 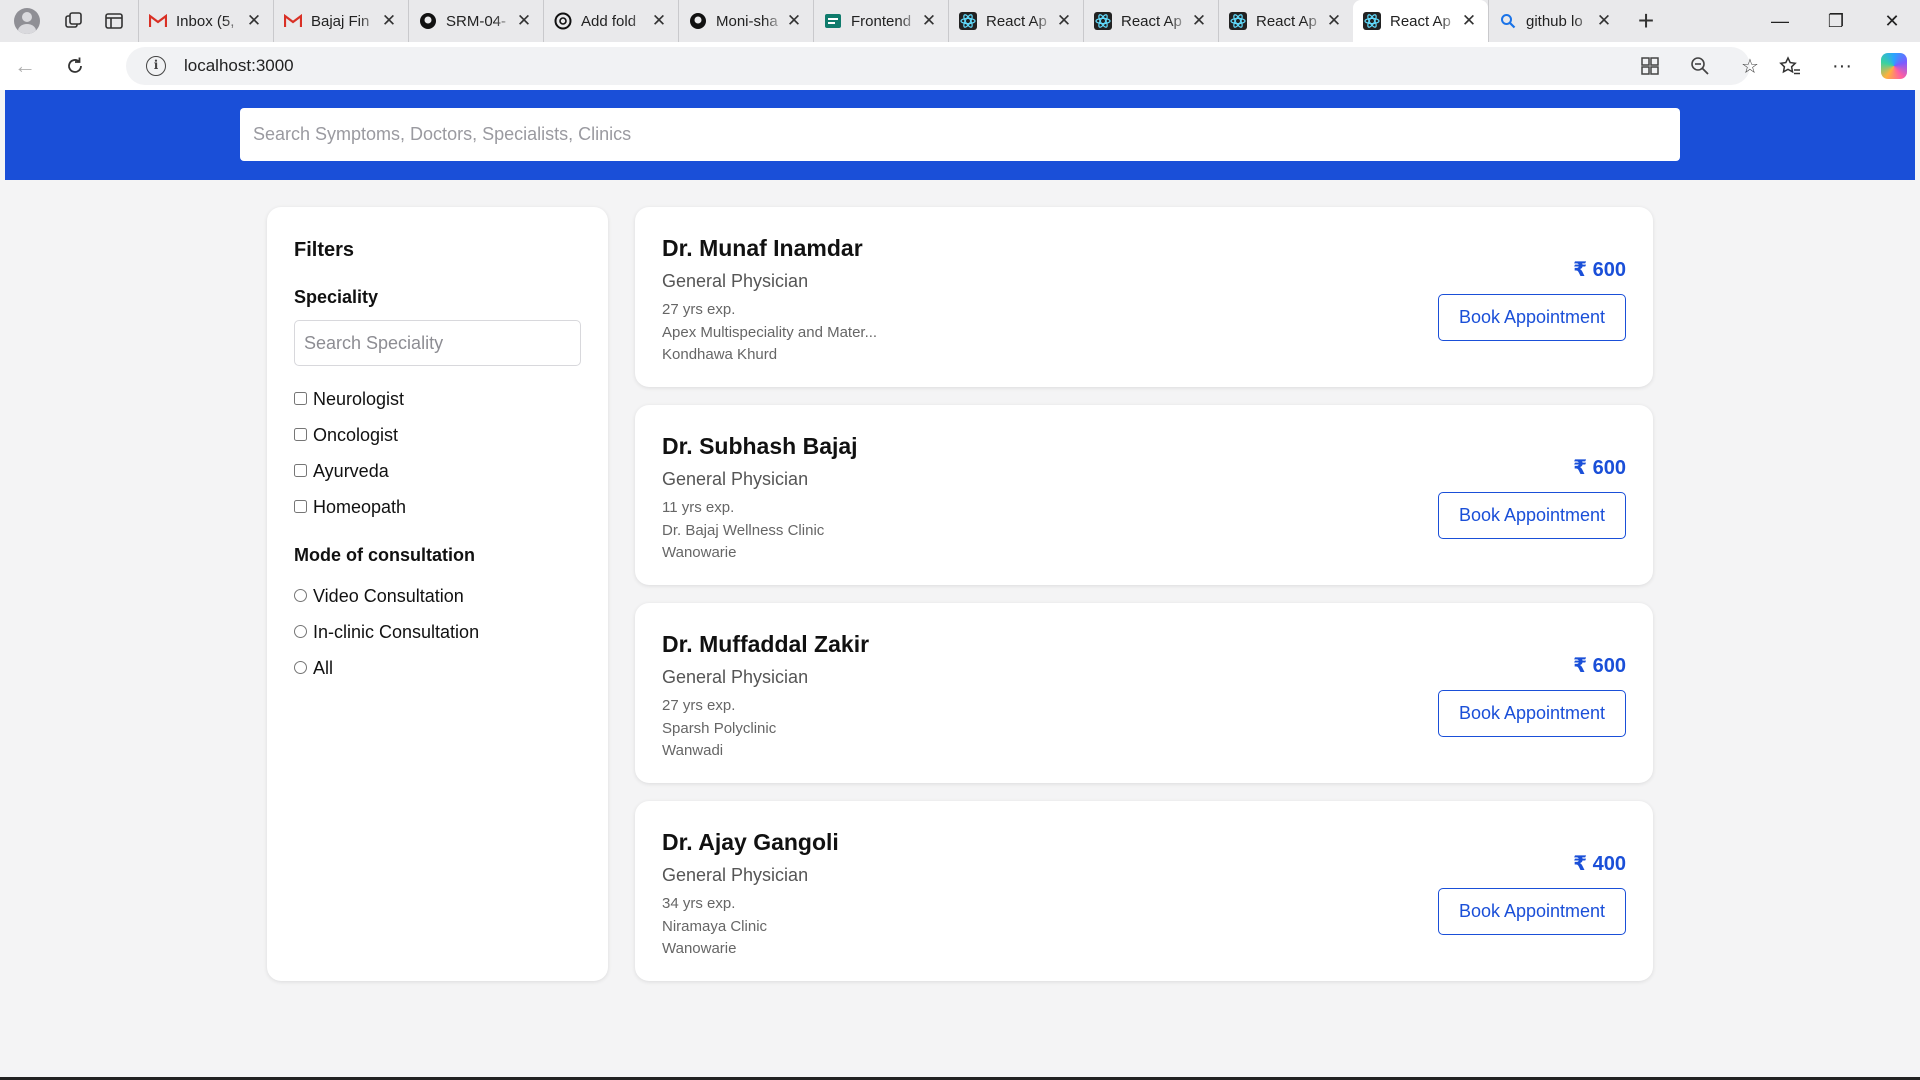 I want to click on mode-option-all: All, so click(x=437, y=668).